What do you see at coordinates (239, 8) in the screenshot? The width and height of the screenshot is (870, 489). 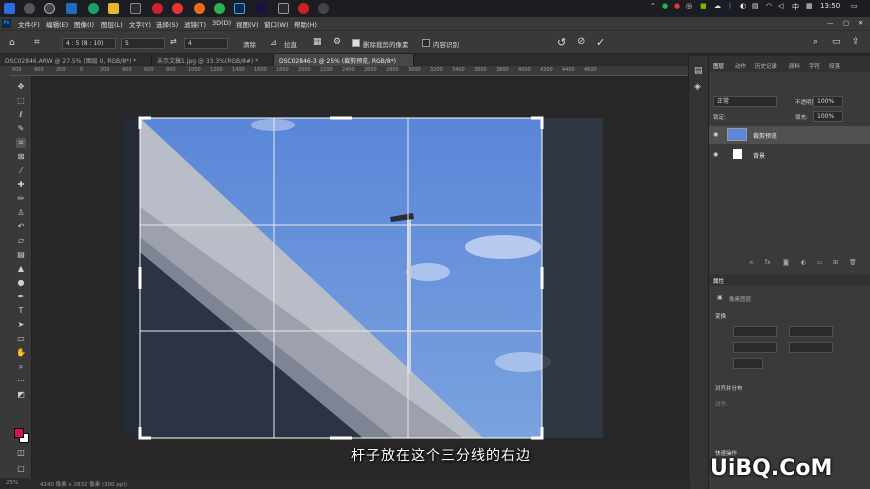 I see `photoshop-taskbar-icon` at bounding box center [239, 8].